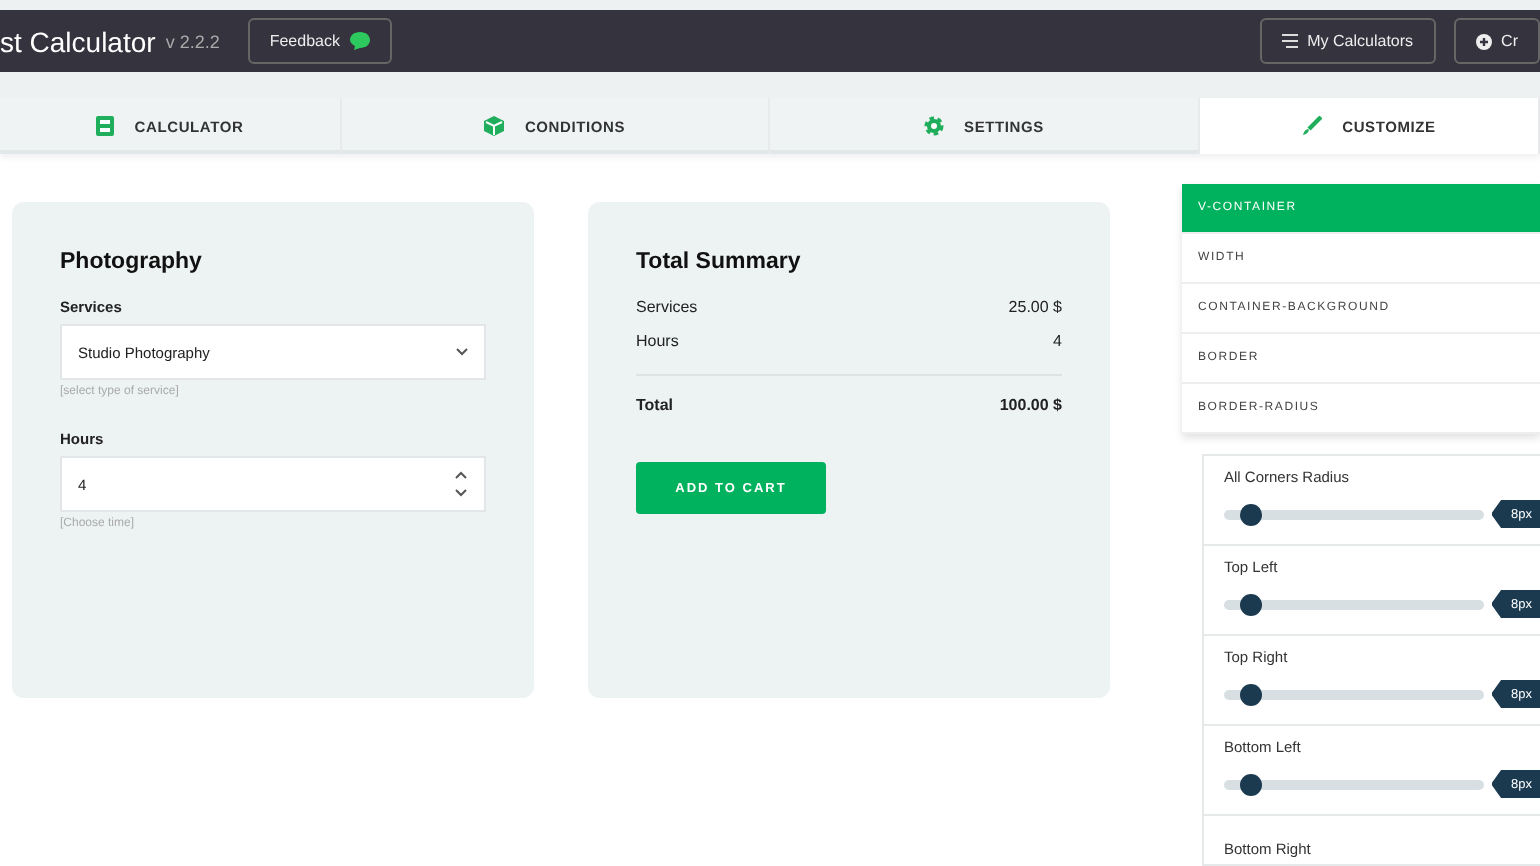 This screenshot has height=866, width=1540. I want to click on chat-bubble-icon, so click(359, 41).